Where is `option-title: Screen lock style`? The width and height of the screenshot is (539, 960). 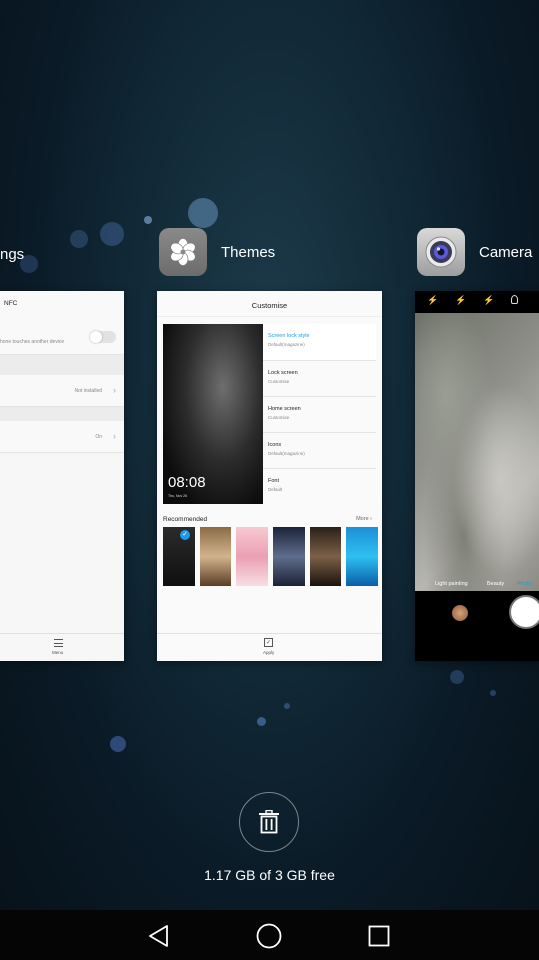 option-title: Screen lock style is located at coordinates (289, 336).